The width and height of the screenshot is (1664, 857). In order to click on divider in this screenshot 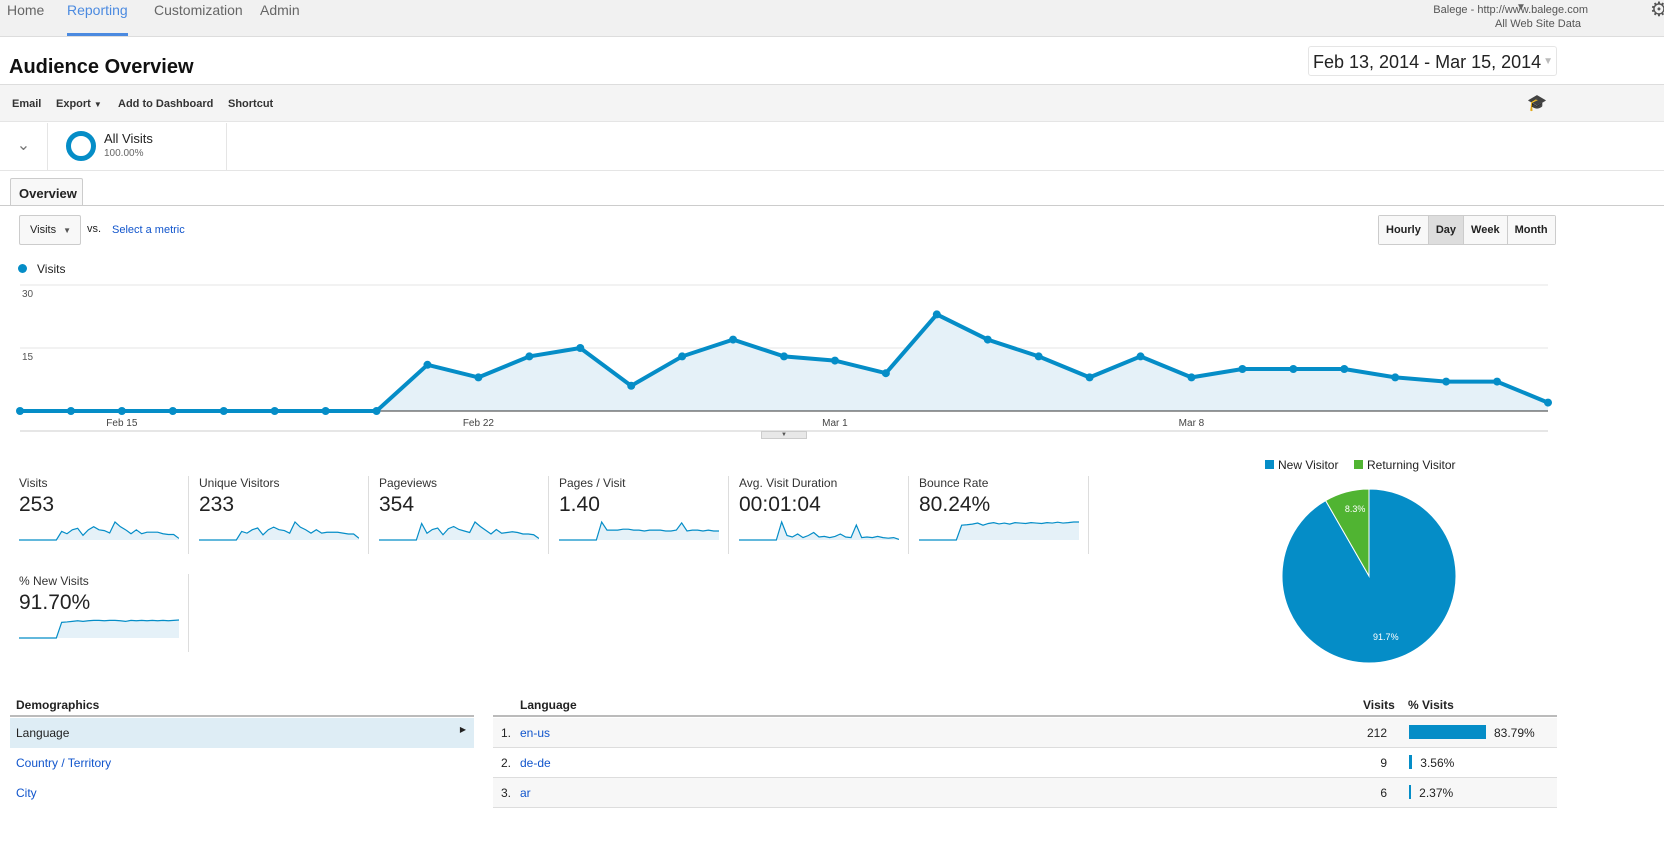, I will do `click(832, 205)`.